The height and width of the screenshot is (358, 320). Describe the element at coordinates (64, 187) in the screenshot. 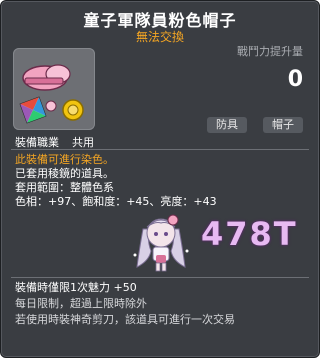

I see `range-line: 套用範圍：整體色系` at that location.